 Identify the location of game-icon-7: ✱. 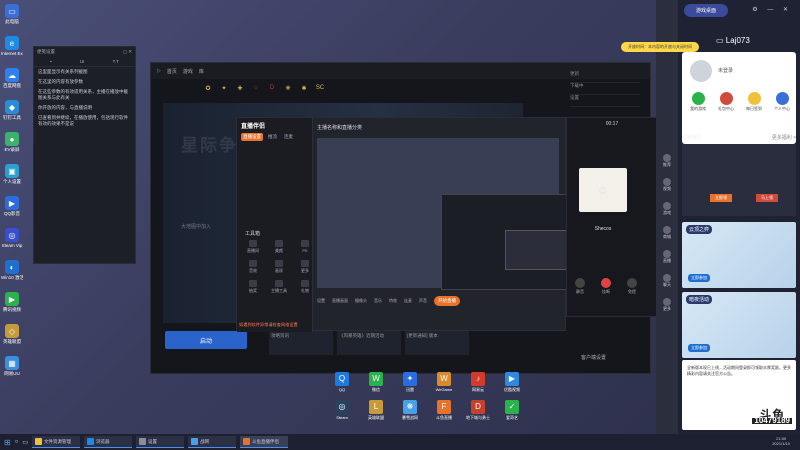
(304, 88).